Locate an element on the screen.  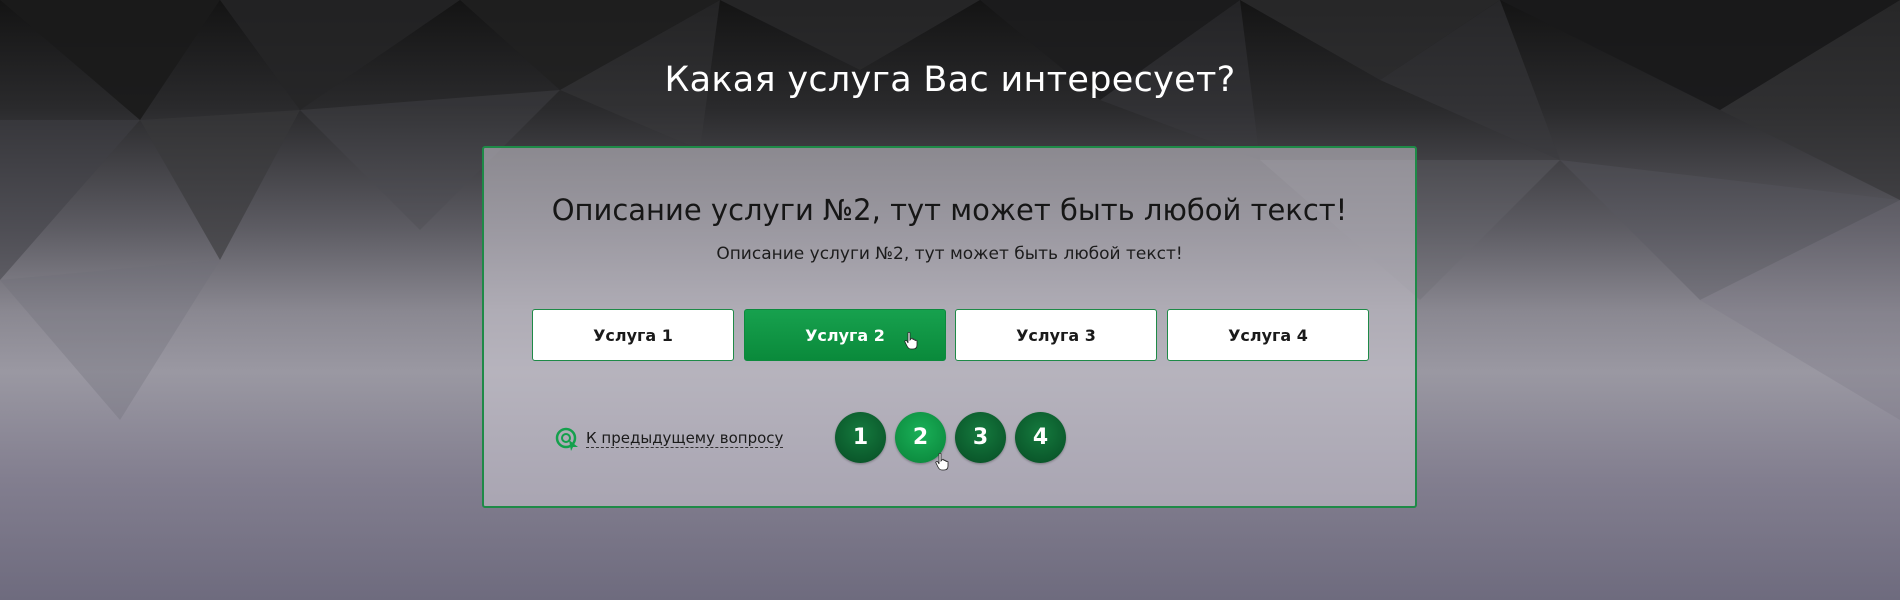
page-4-button: 4 is located at coordinates (1040, 437).